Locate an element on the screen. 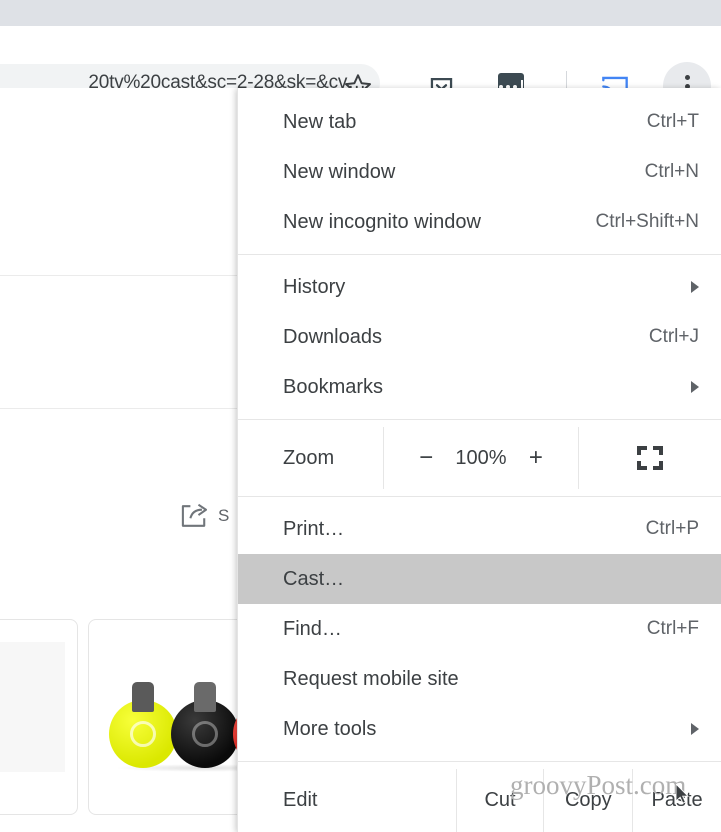 Image resolution: width=721 pixels, height=832 pixels. product-thumbnail is located at coordinates (32, 707).